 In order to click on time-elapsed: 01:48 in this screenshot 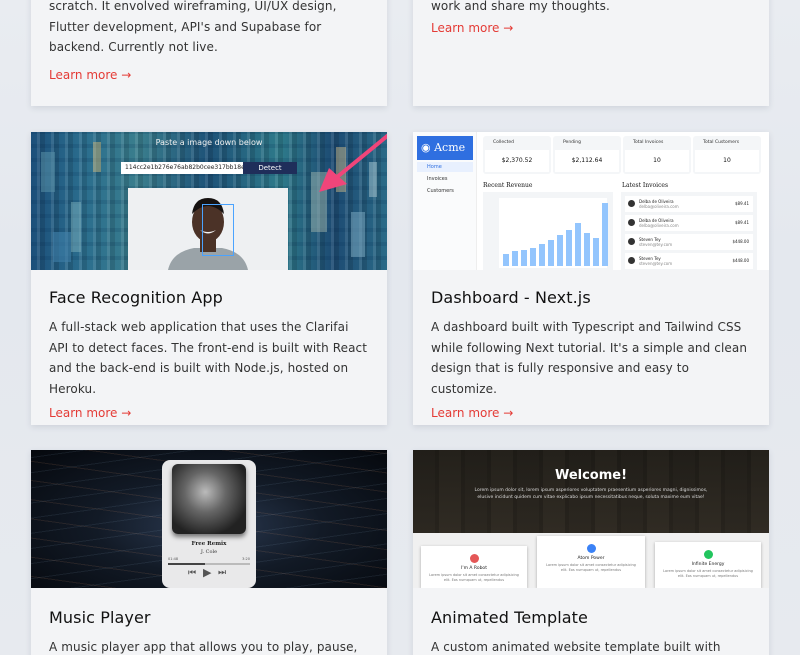, I will do `click(173, 559)`.